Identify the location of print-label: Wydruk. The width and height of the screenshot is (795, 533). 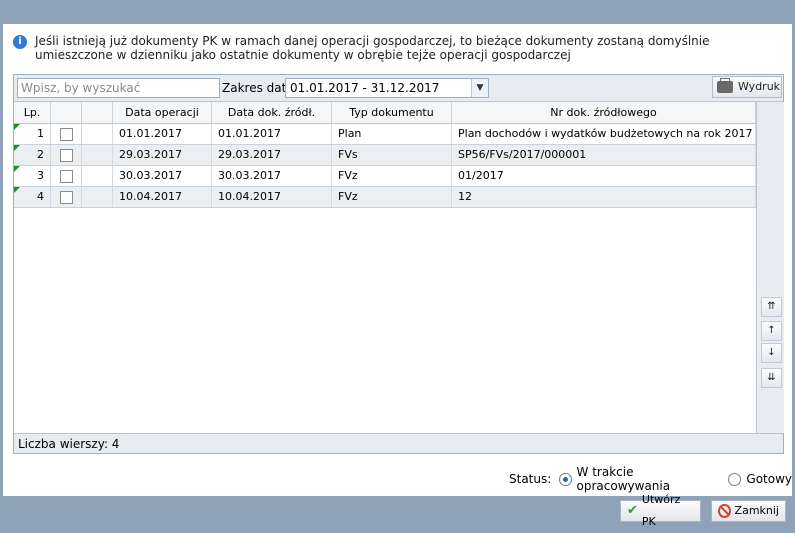
(759, 86).